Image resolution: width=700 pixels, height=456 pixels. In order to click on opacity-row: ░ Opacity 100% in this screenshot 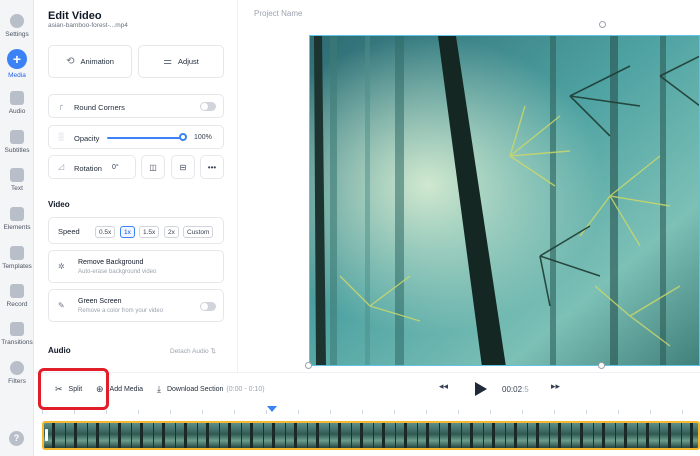, I will do `click(136, 137)`.